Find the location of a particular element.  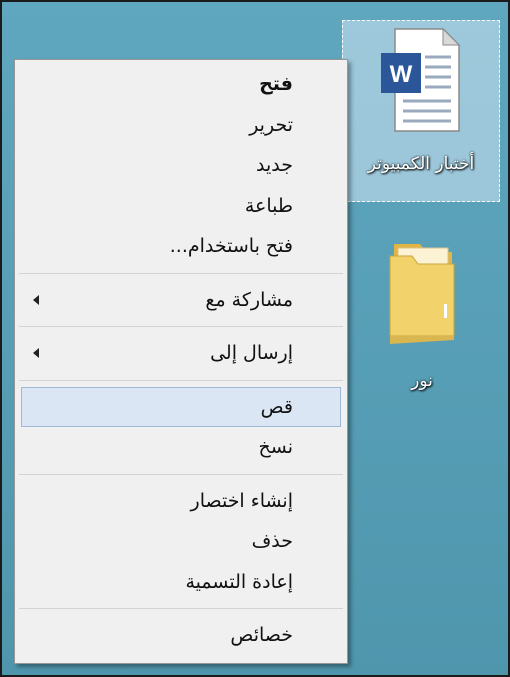

menu-item-properties: خصائص is located at coordinates (181, 635).